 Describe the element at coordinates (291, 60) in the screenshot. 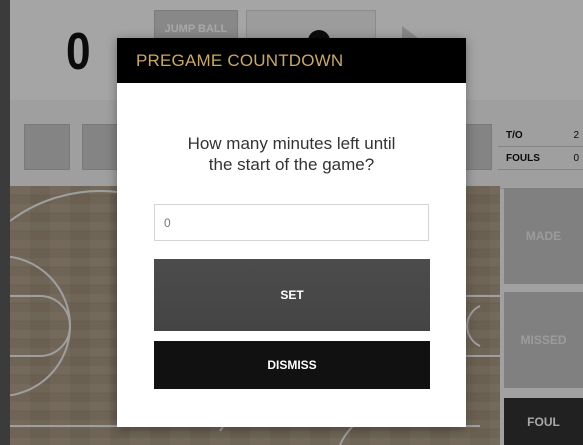

I see `dialog-title: PREGAME COUNTDOWN` at that location.